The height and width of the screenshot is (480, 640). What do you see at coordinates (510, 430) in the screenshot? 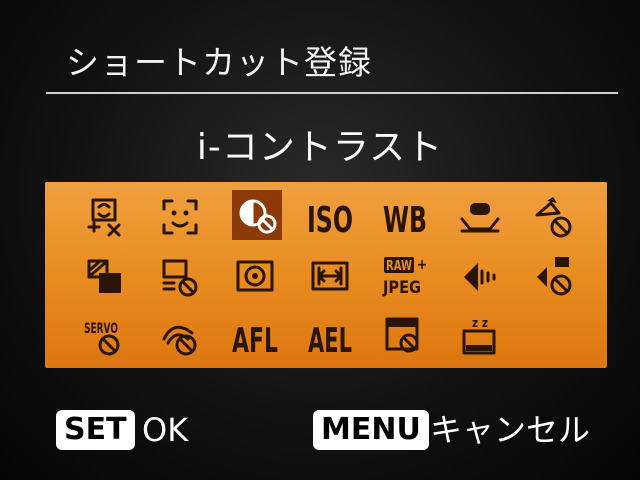
I see `cancel-label: キャンセル` at bounding box center [510, 430].